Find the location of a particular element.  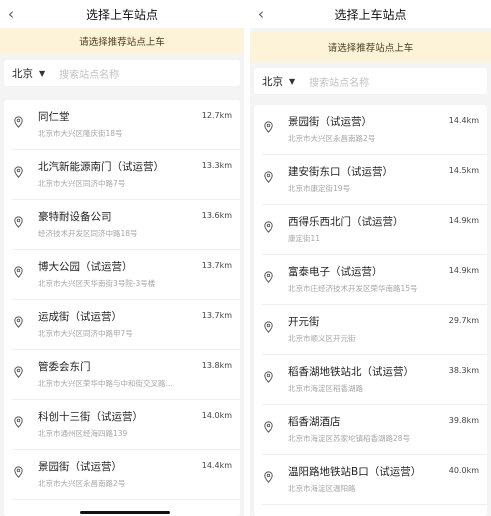

station-address: 北京市大兴区隆庆街18号 is located at coordinates (80, 133).